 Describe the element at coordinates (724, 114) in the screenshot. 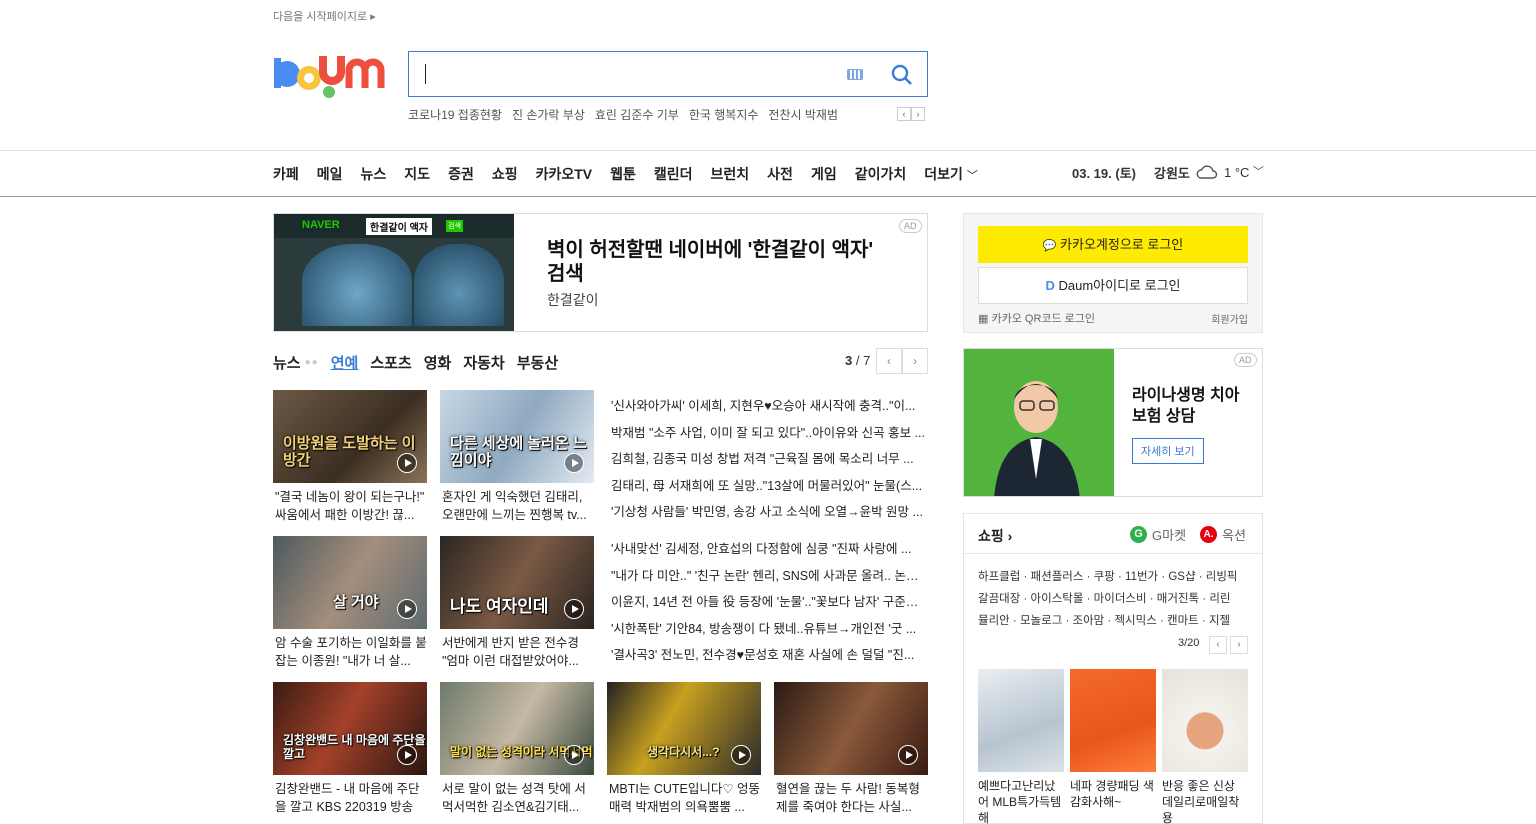

I see `suggestion-item: 한국 행복지수` at that location.